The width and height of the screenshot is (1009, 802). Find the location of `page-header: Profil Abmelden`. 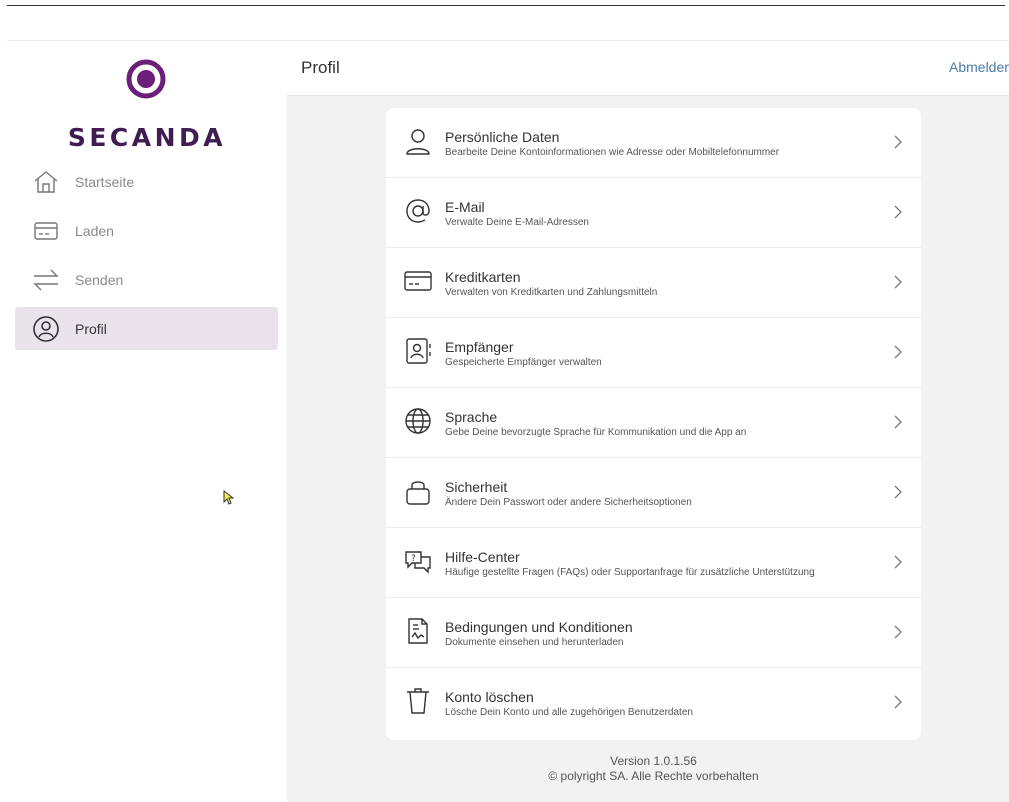

page-header: Profil Abmelden is located at coordinates (648, 68).